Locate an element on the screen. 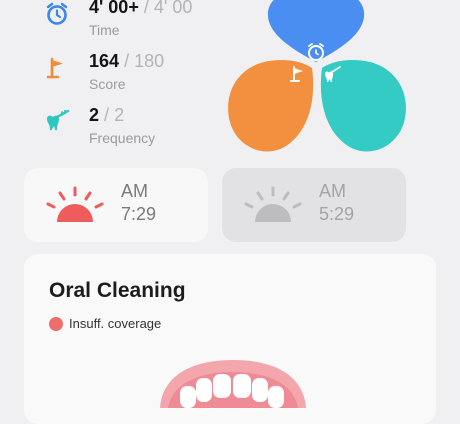 The height and width of the screenshot is (424, 460). alarm-clock-icon is located at coordinates (57, 13).